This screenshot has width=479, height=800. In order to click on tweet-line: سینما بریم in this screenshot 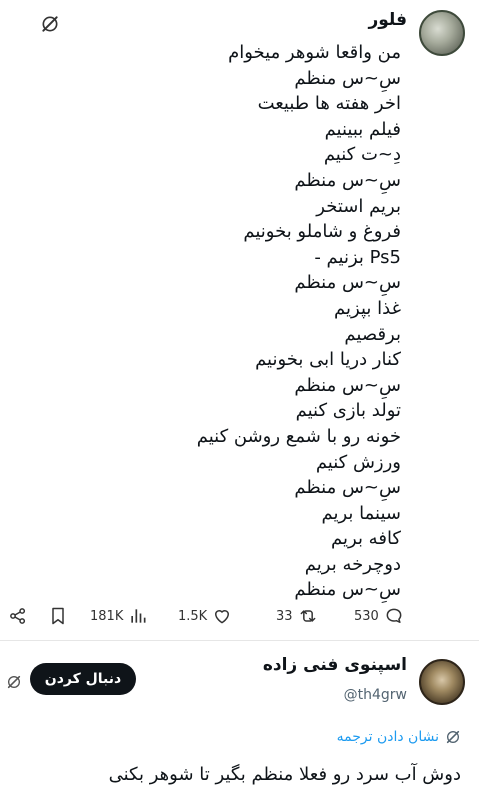, I will do `click(361, 513)`.